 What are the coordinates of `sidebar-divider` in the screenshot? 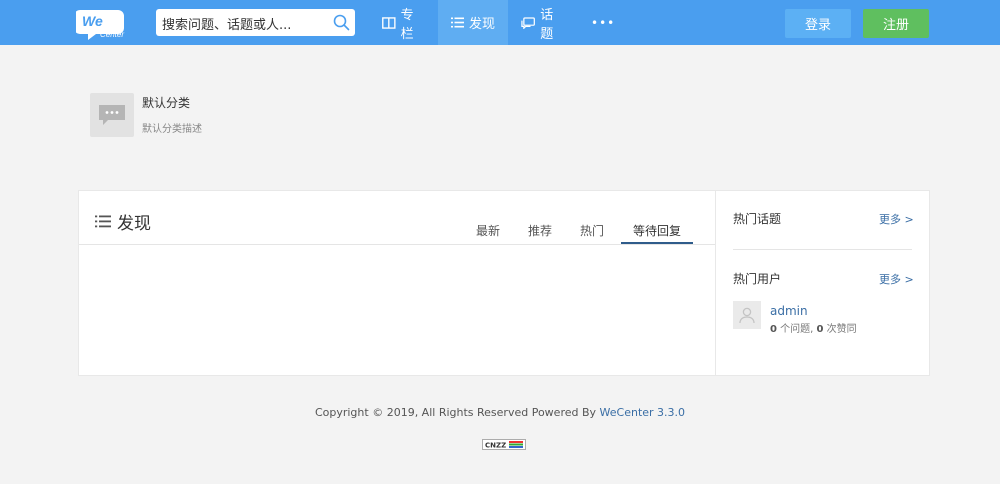 It's located at (822, 249).